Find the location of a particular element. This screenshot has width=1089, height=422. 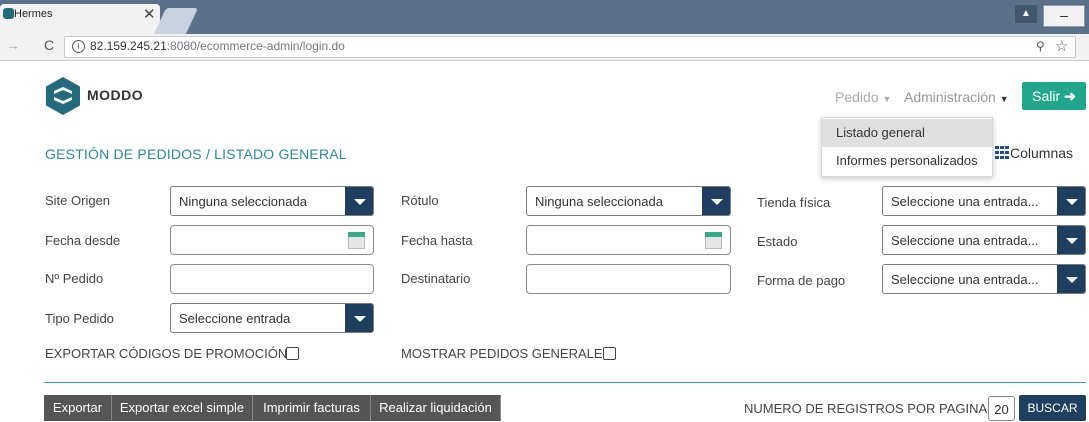

forward-arrow-icon: → is located at coordinates (13, 45).